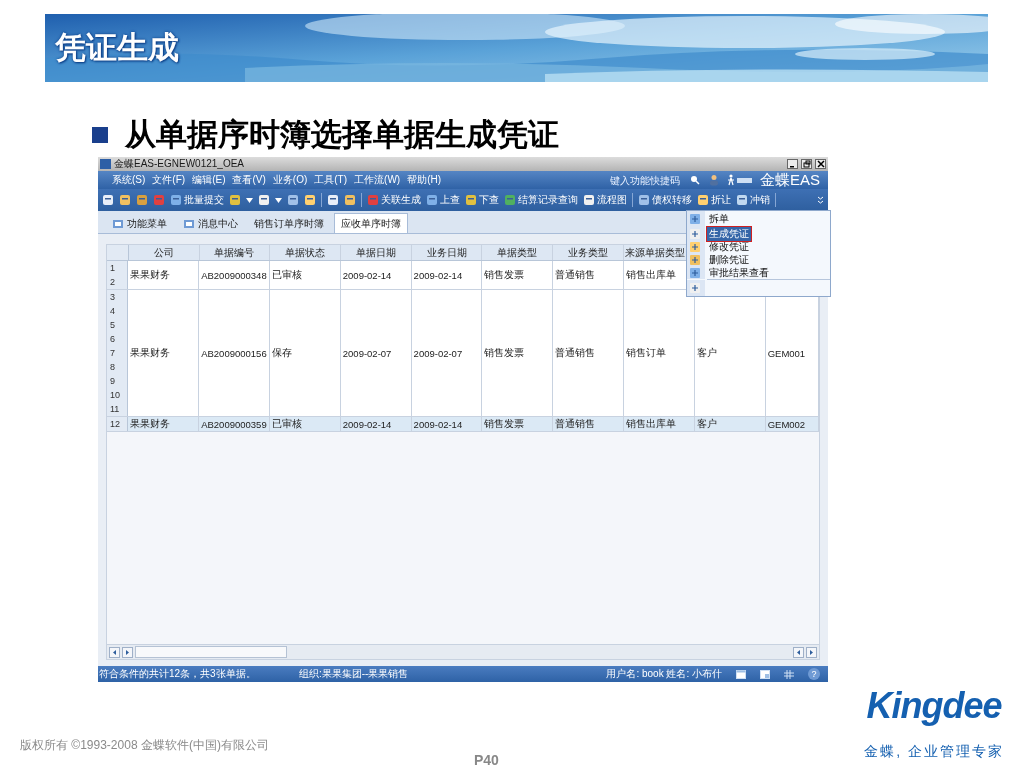  Describe the element at coordinates (210, 224) in the screenshot. I see `tab: 消息中心` at that location.